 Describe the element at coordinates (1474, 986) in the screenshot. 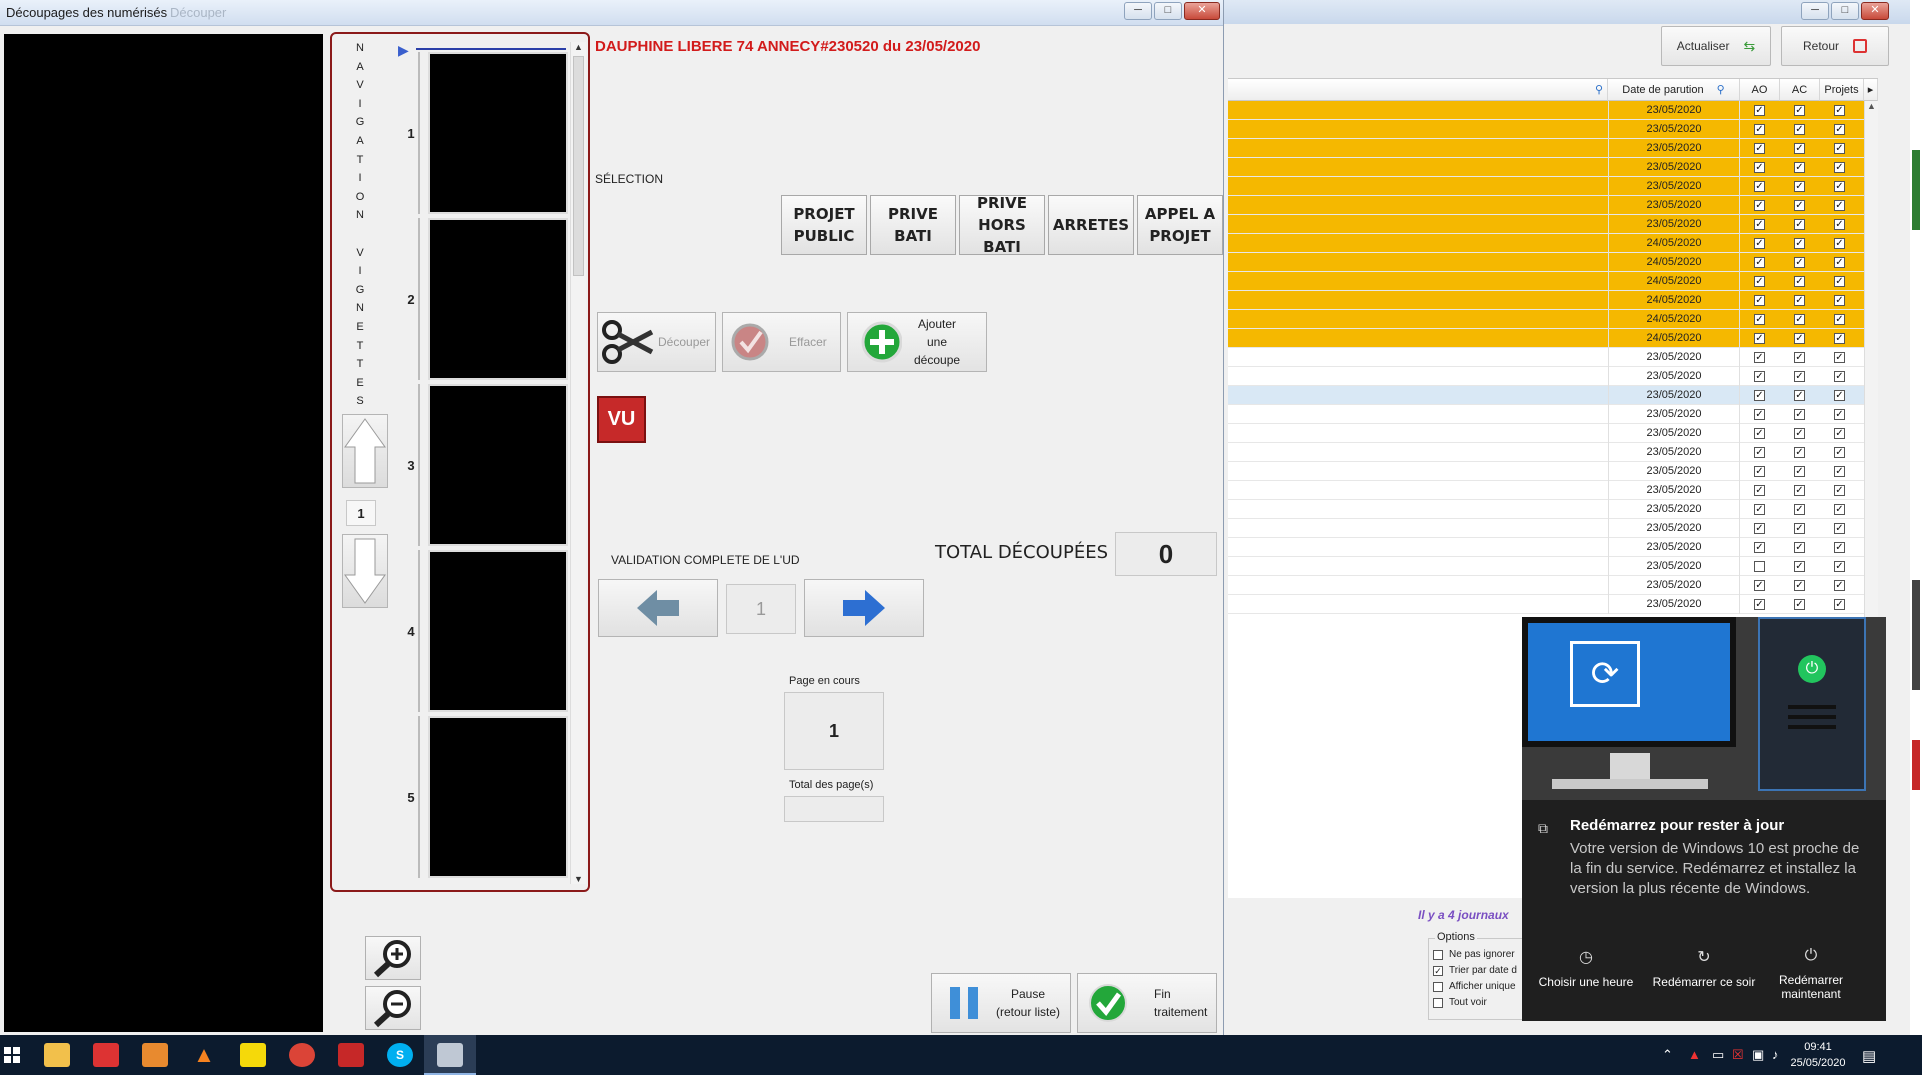

I see `option-item: Afficher unique` at that location.